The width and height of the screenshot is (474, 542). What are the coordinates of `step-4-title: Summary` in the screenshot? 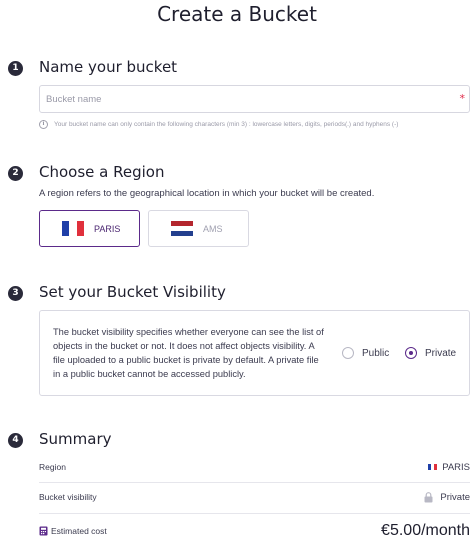 It's located at (75, 439).